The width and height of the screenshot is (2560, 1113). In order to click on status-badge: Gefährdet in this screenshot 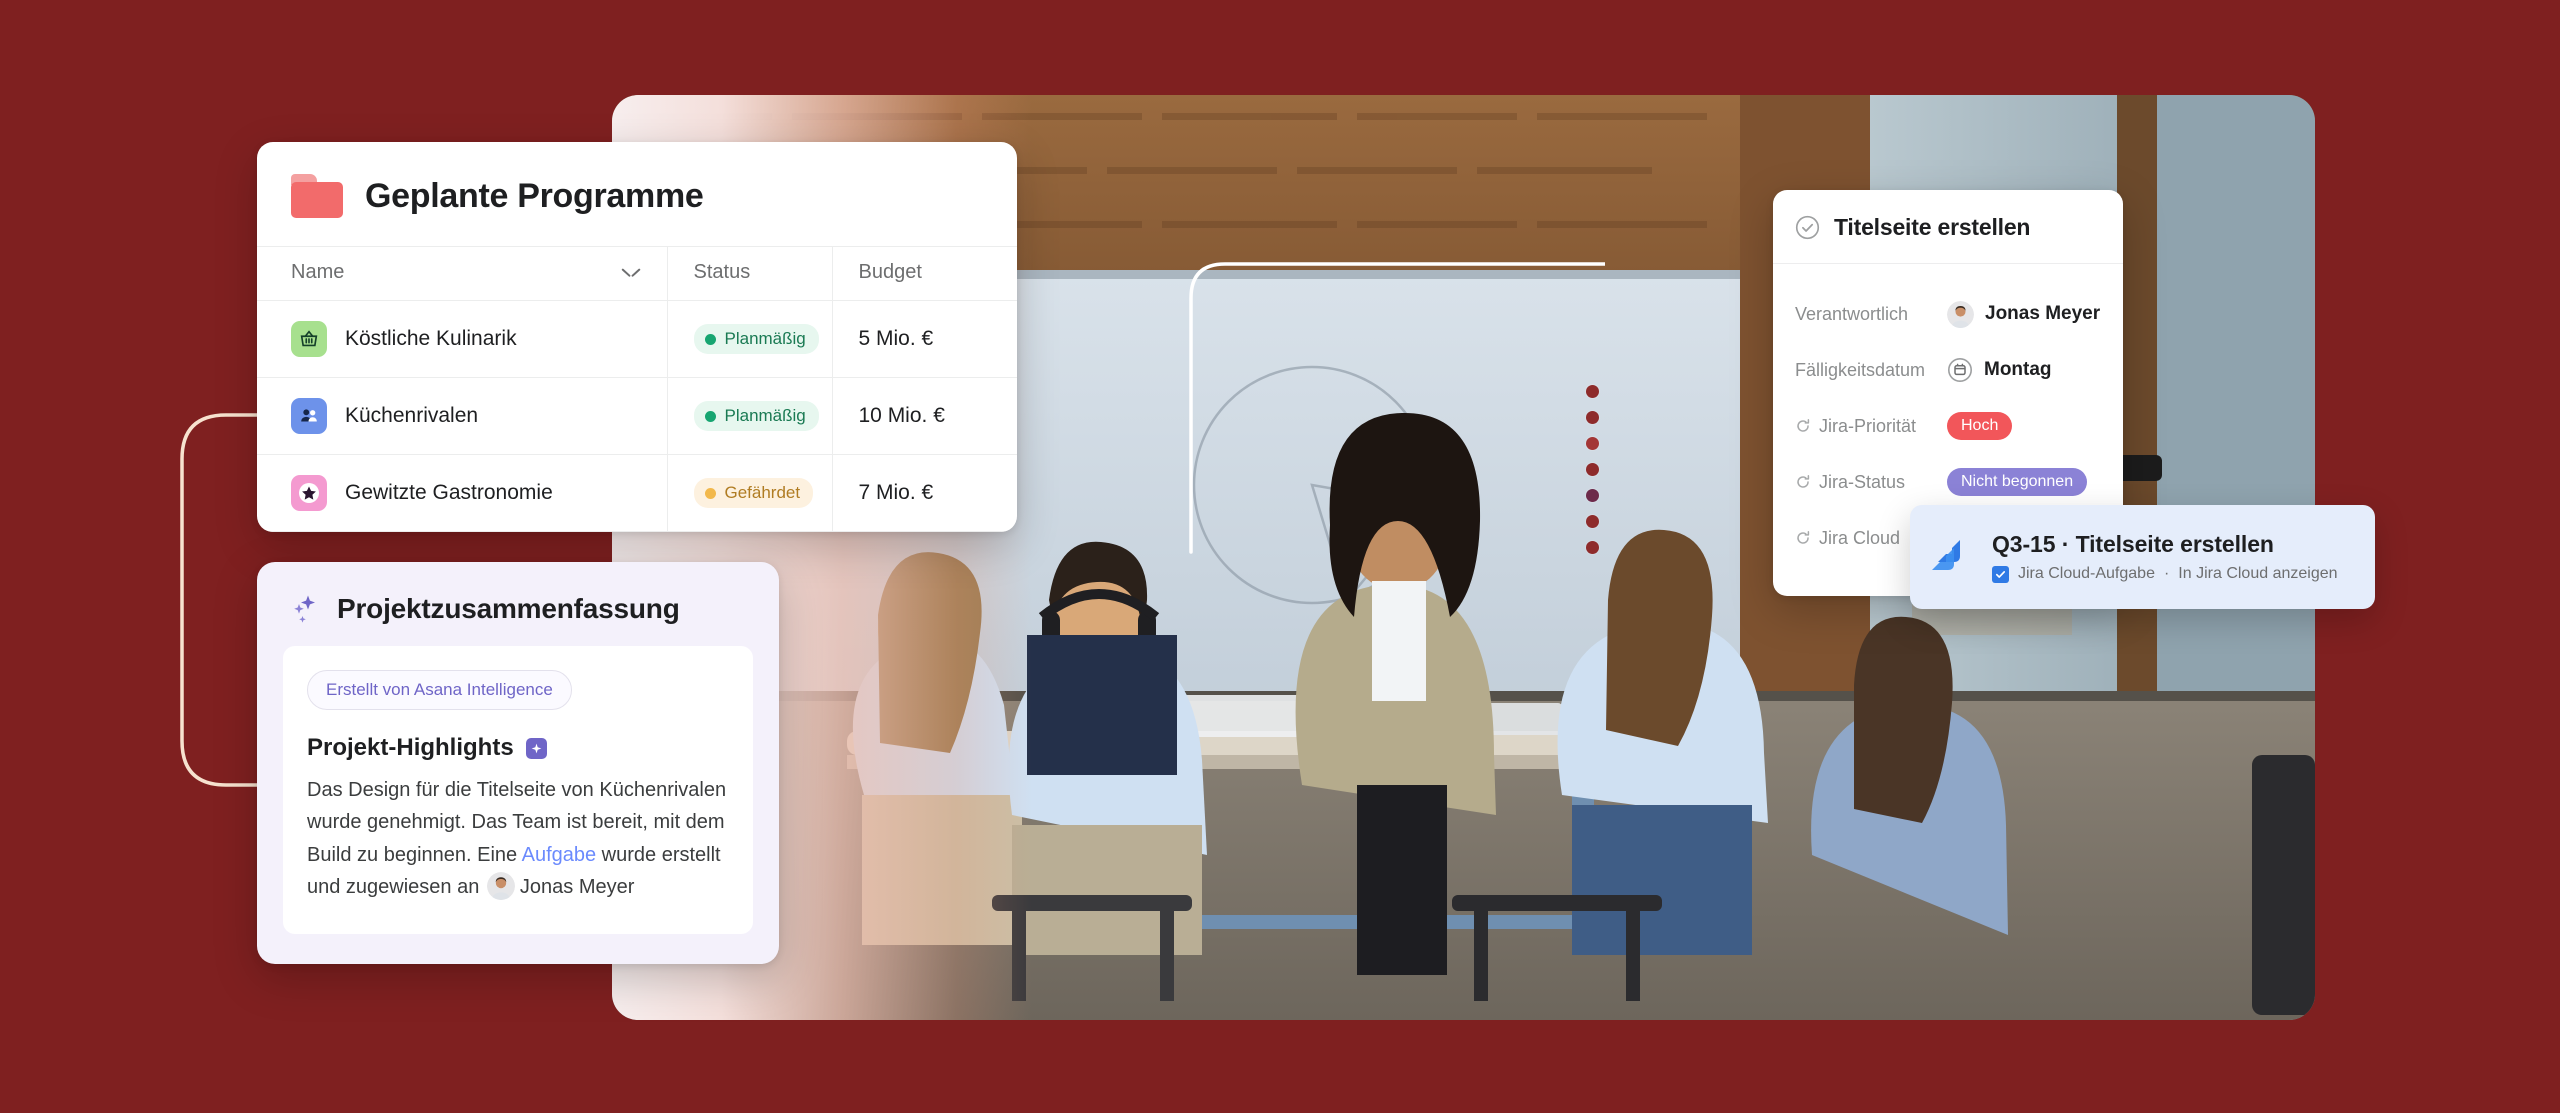, I will do `click(753, 493)`.